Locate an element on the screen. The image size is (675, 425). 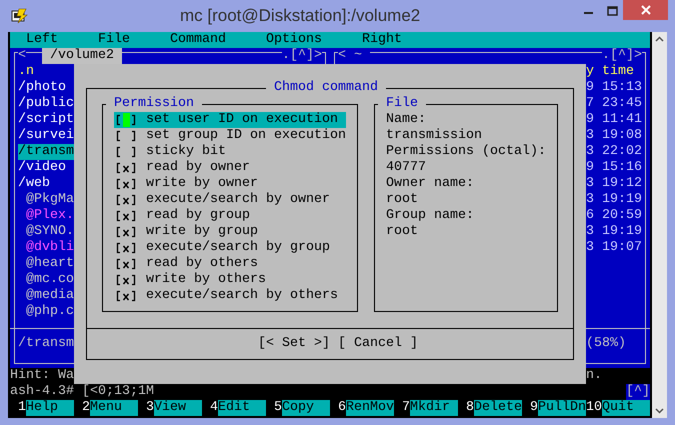
dialog-button: [ Cancel ] is located at coordinates (378, 344).